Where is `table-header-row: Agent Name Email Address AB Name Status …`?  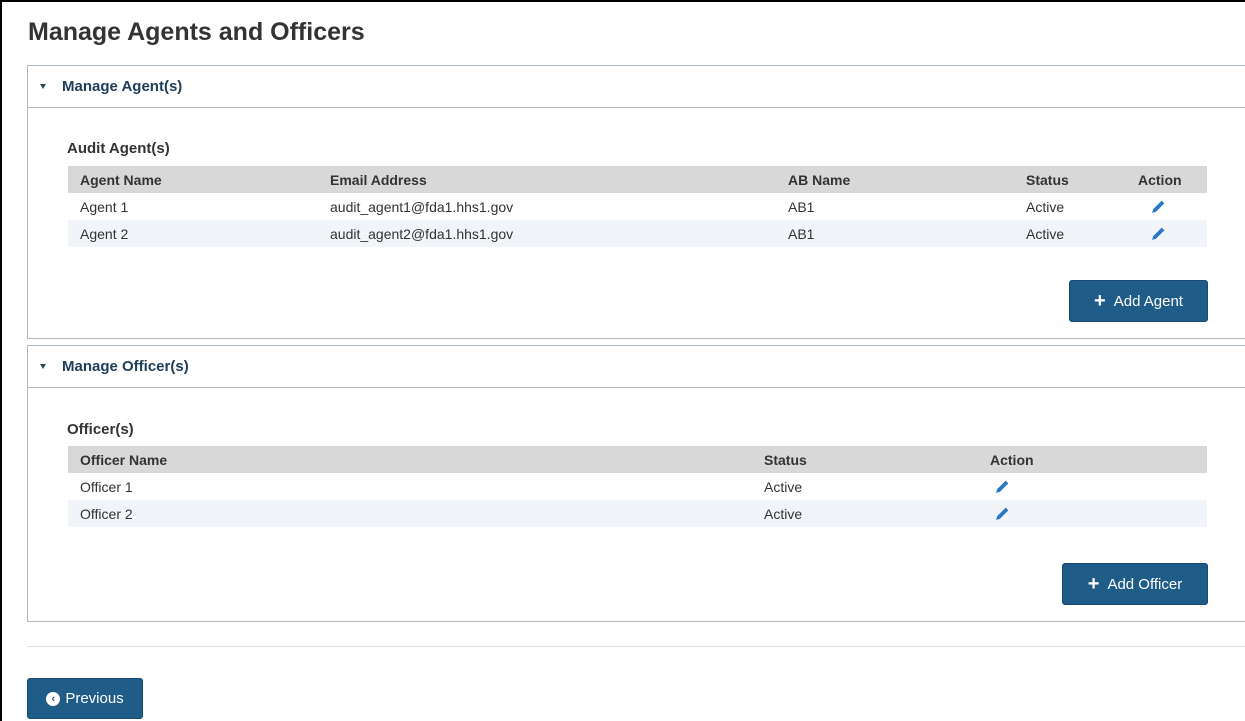 table-header-row: Agent Name Email Address AB Name Status … is located at coordinates (637, 179).